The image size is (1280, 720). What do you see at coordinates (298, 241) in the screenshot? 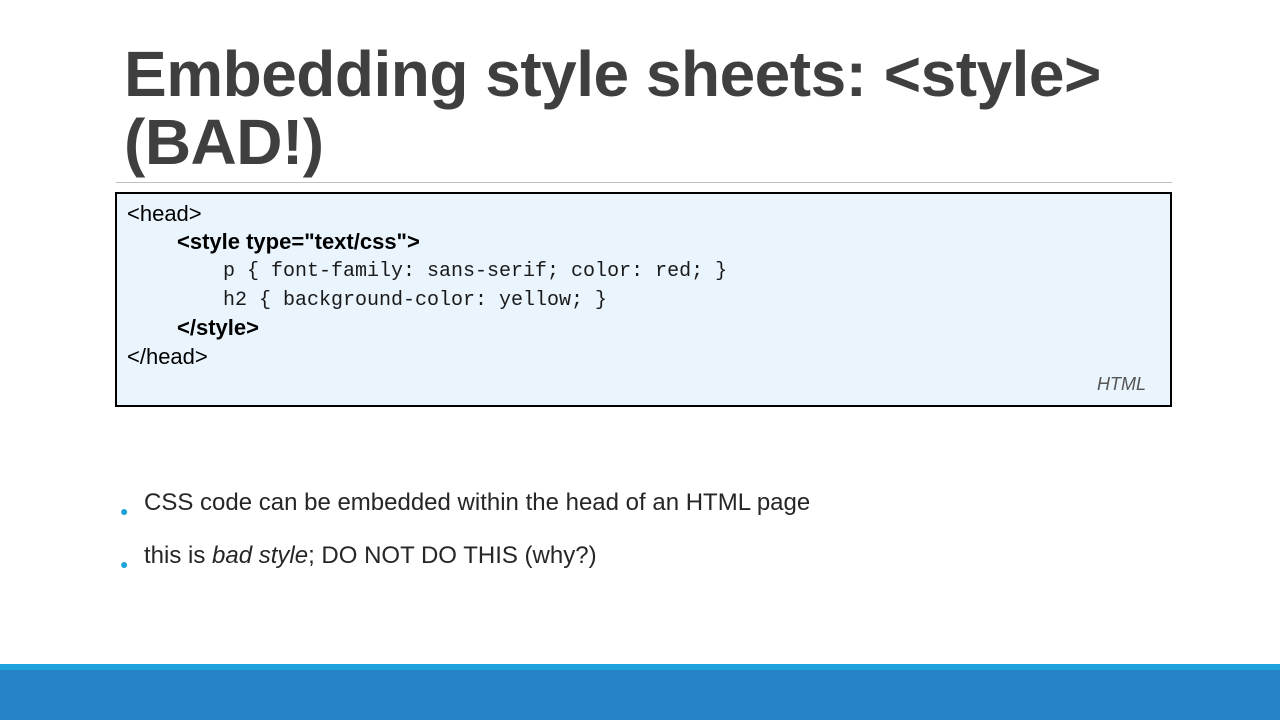
I see `code-line-style-open: <style type="text/css">` at bounding box center [298, 241].